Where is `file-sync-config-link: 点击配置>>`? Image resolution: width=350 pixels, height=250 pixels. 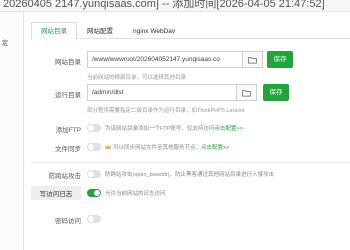 file-sync-config-link: 点击配置>> is located at coordinates (215, 148).